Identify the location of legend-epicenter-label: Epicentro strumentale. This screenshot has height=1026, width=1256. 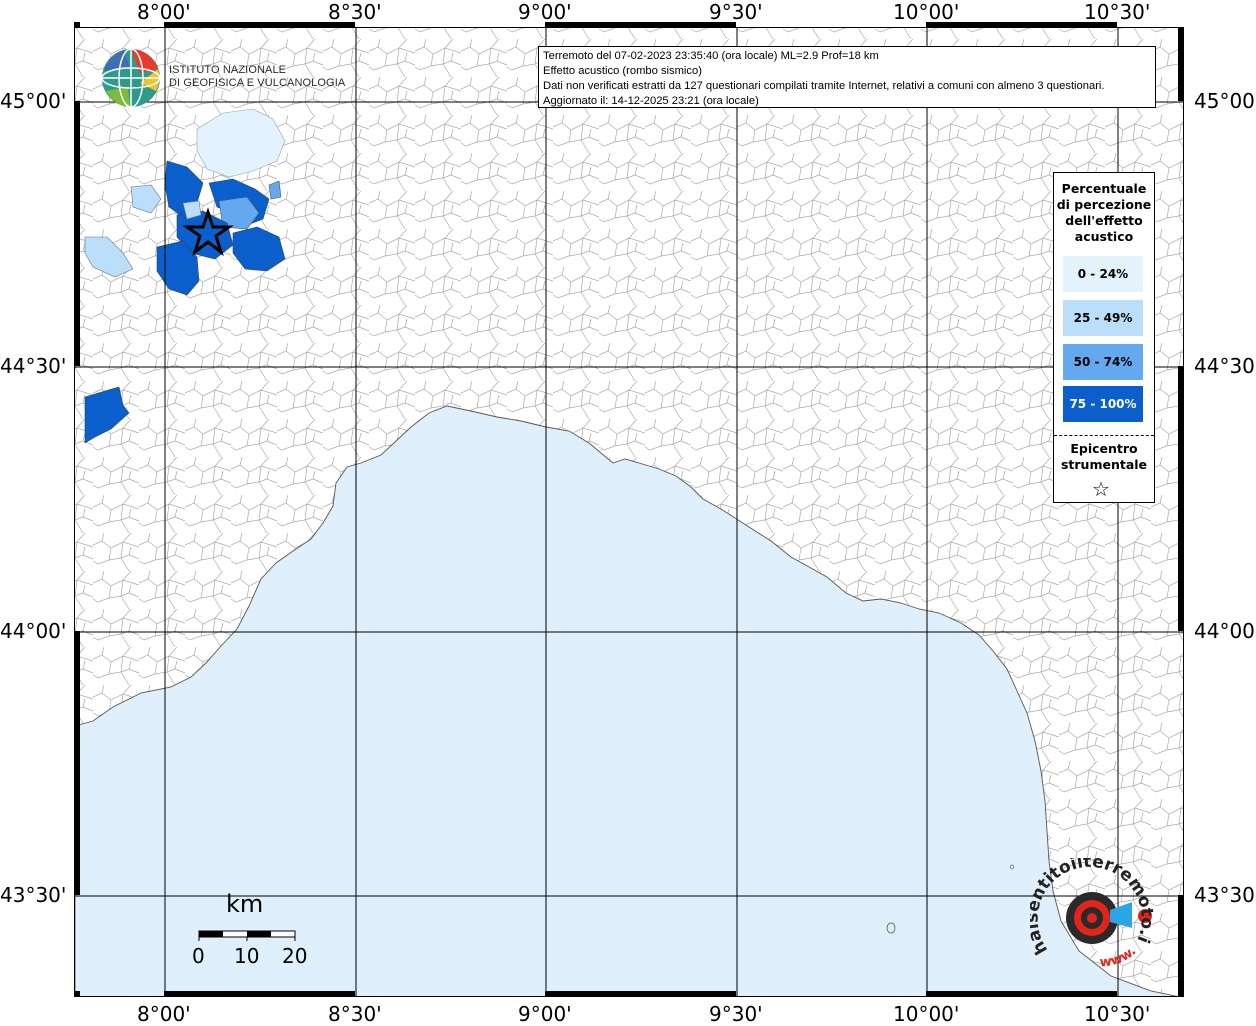
(1104, 456).